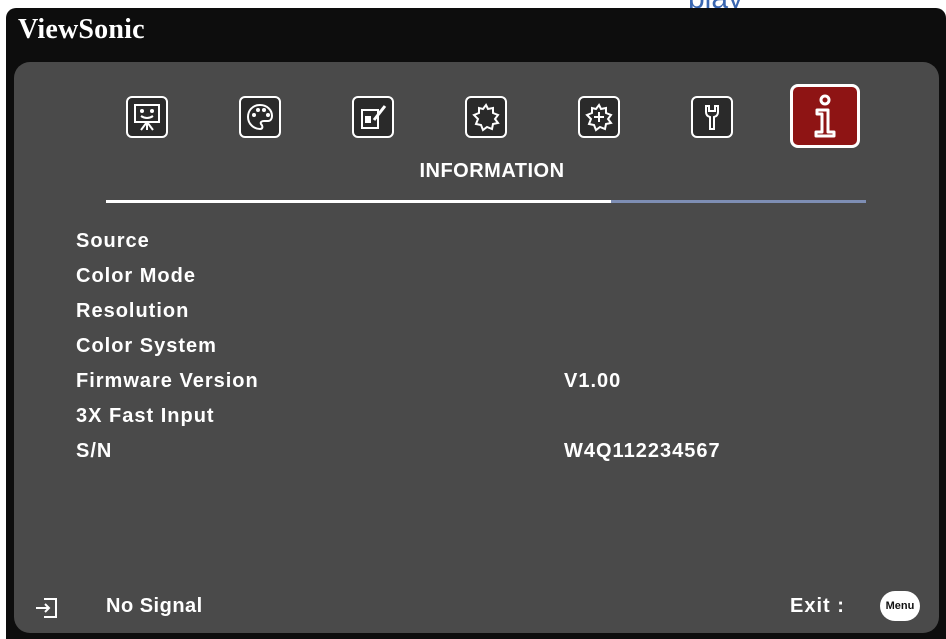  I want to click on color-palette-icon, so click(260, 117).